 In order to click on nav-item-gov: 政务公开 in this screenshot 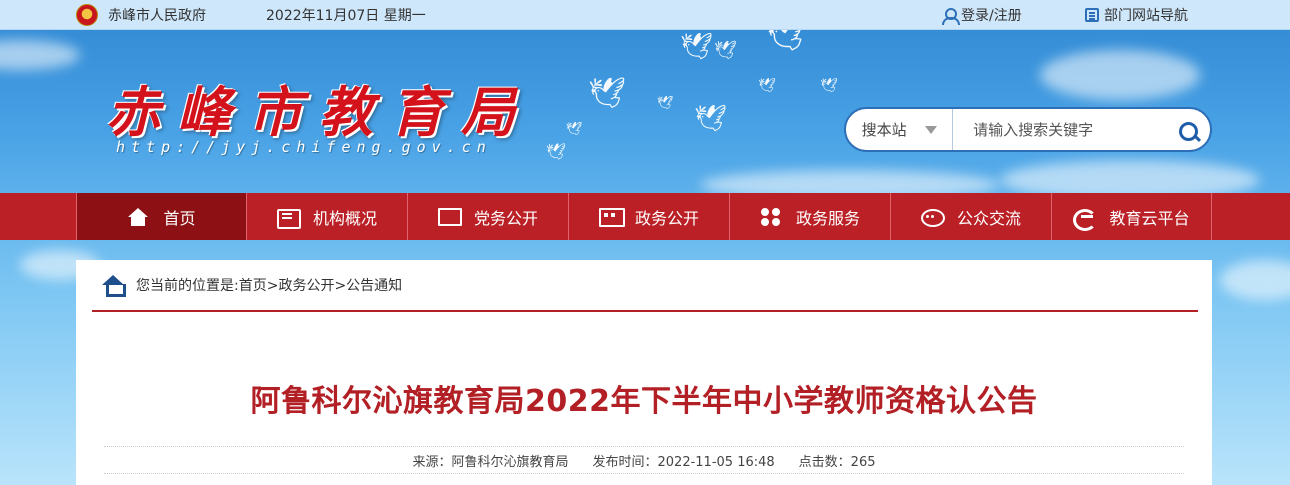, I will do `click(648, 216)`.